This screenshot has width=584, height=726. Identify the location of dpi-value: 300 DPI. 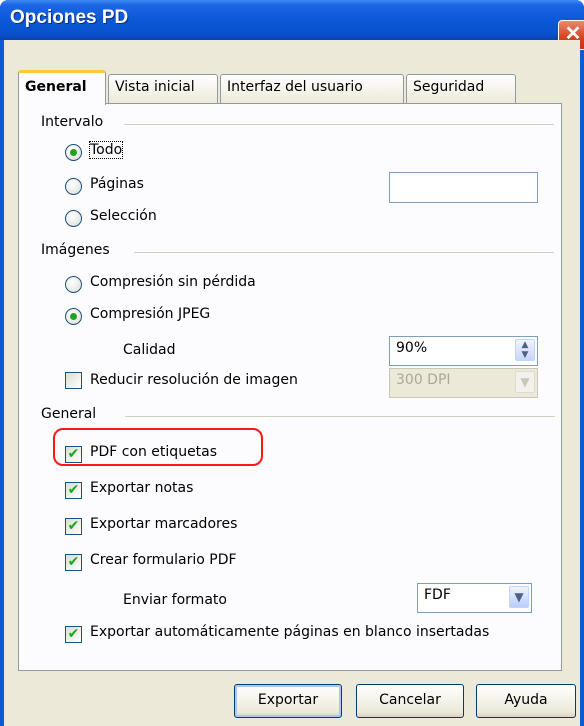
(423, 380).